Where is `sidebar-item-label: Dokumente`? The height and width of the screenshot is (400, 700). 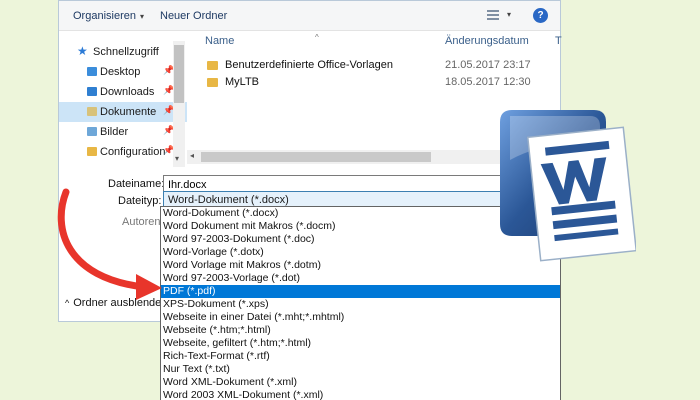 sidebar-item-label: Dokumente is located at coordinates (128, 112).